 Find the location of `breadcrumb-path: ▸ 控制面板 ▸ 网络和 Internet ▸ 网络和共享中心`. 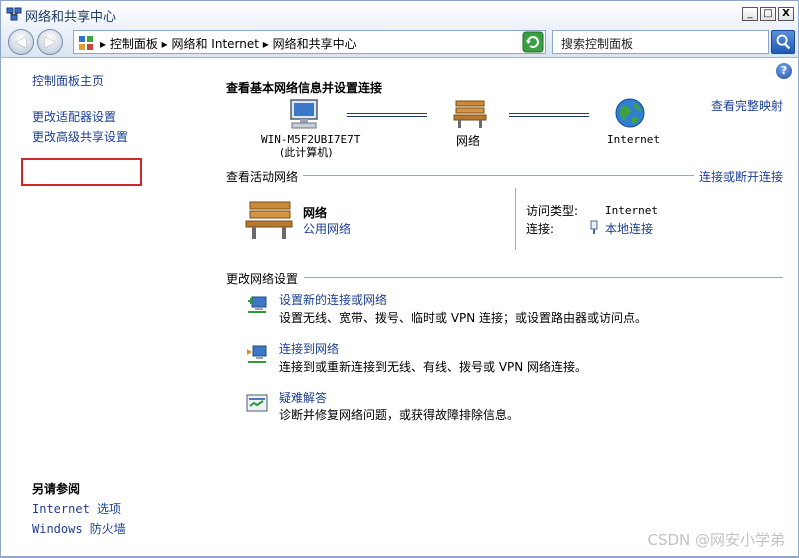

breadcrumb-path: ▸ 控制面板 ▸ 网络和 Internet ▸ 网络和共享中心 is located at coordinates (228, 43).